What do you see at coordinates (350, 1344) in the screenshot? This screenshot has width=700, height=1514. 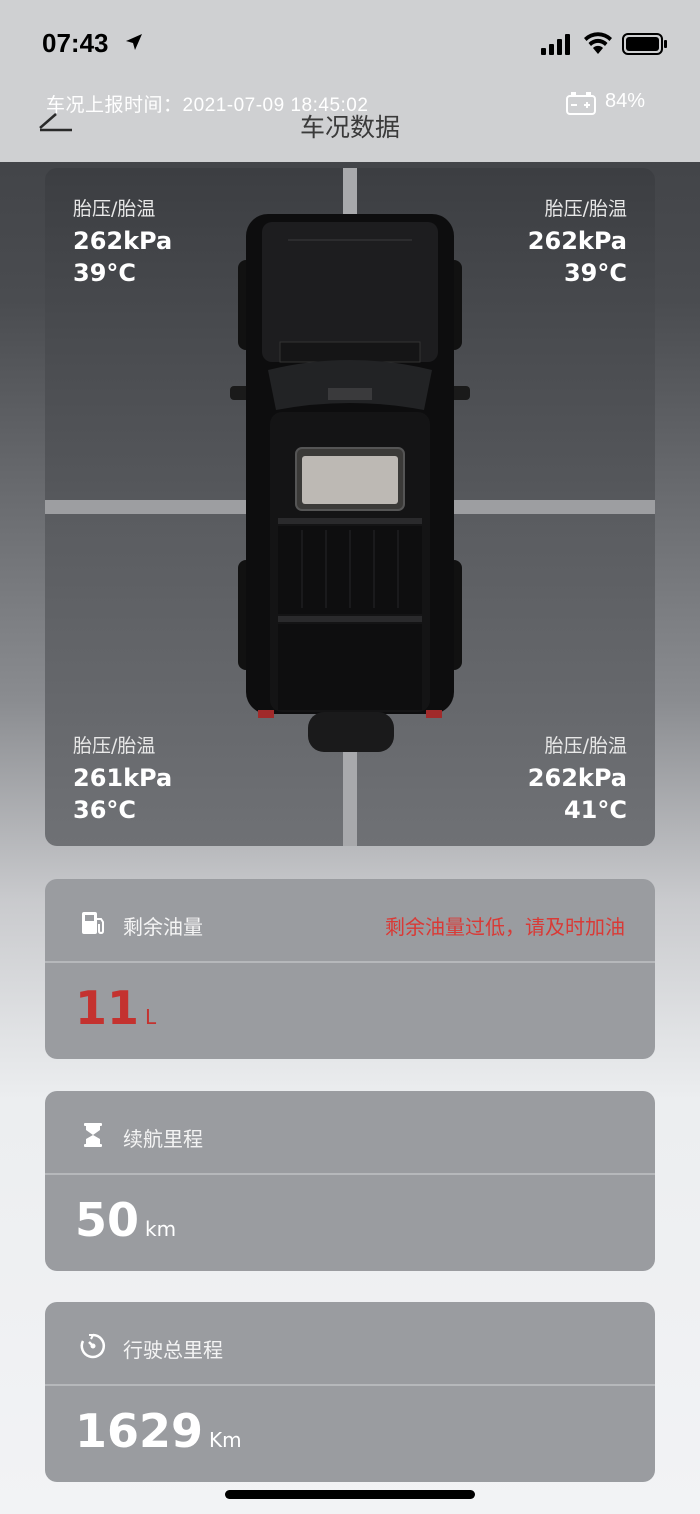 I see `odometer-card-header: 行驶总里程` at bounding box center [350, 1344].